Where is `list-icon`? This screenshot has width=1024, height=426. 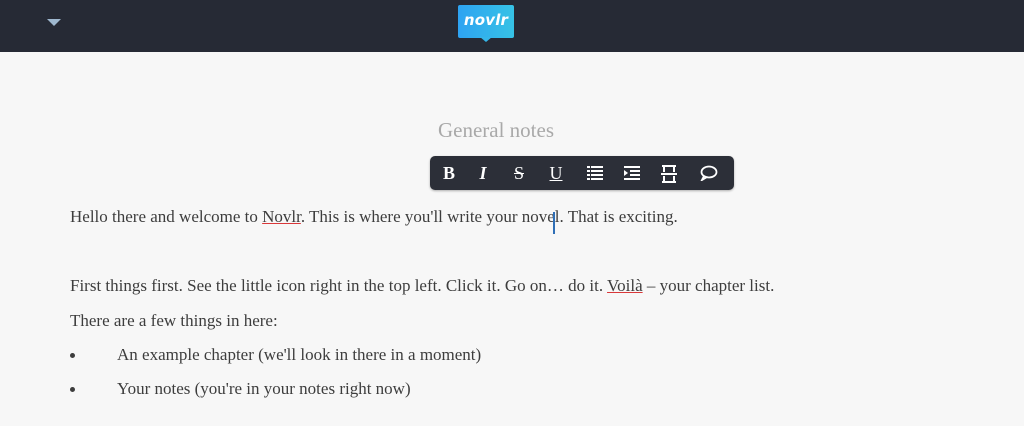 list-icon is located at coordinates (595, 173).